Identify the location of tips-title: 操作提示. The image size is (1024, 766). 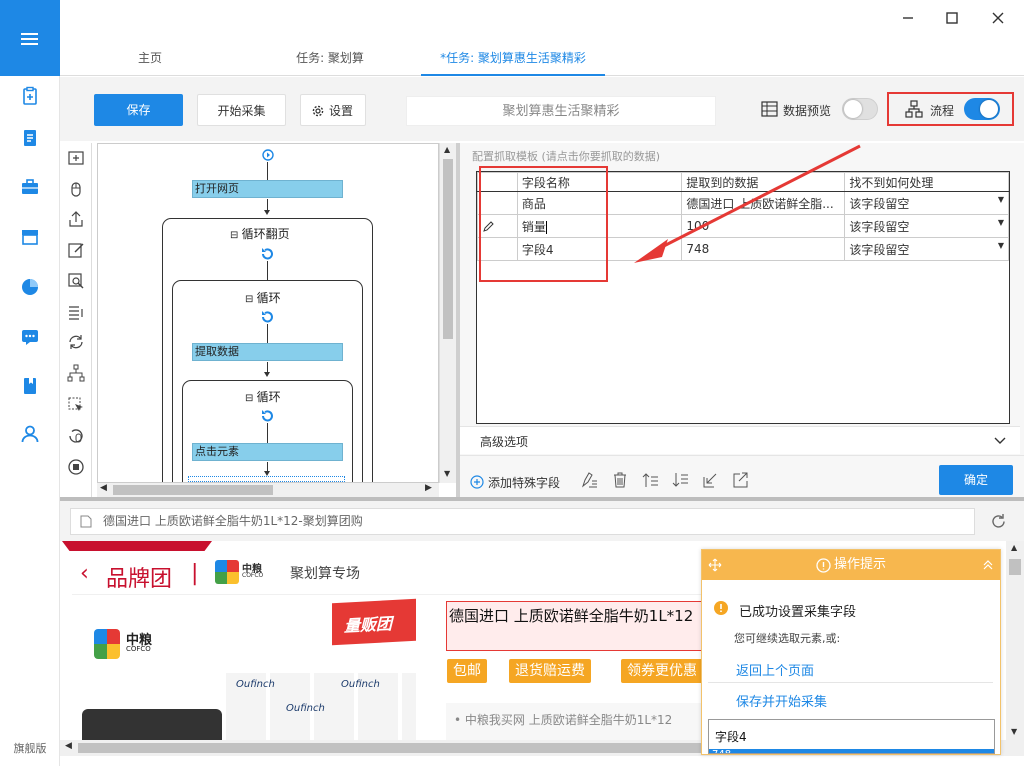
(860, 564).